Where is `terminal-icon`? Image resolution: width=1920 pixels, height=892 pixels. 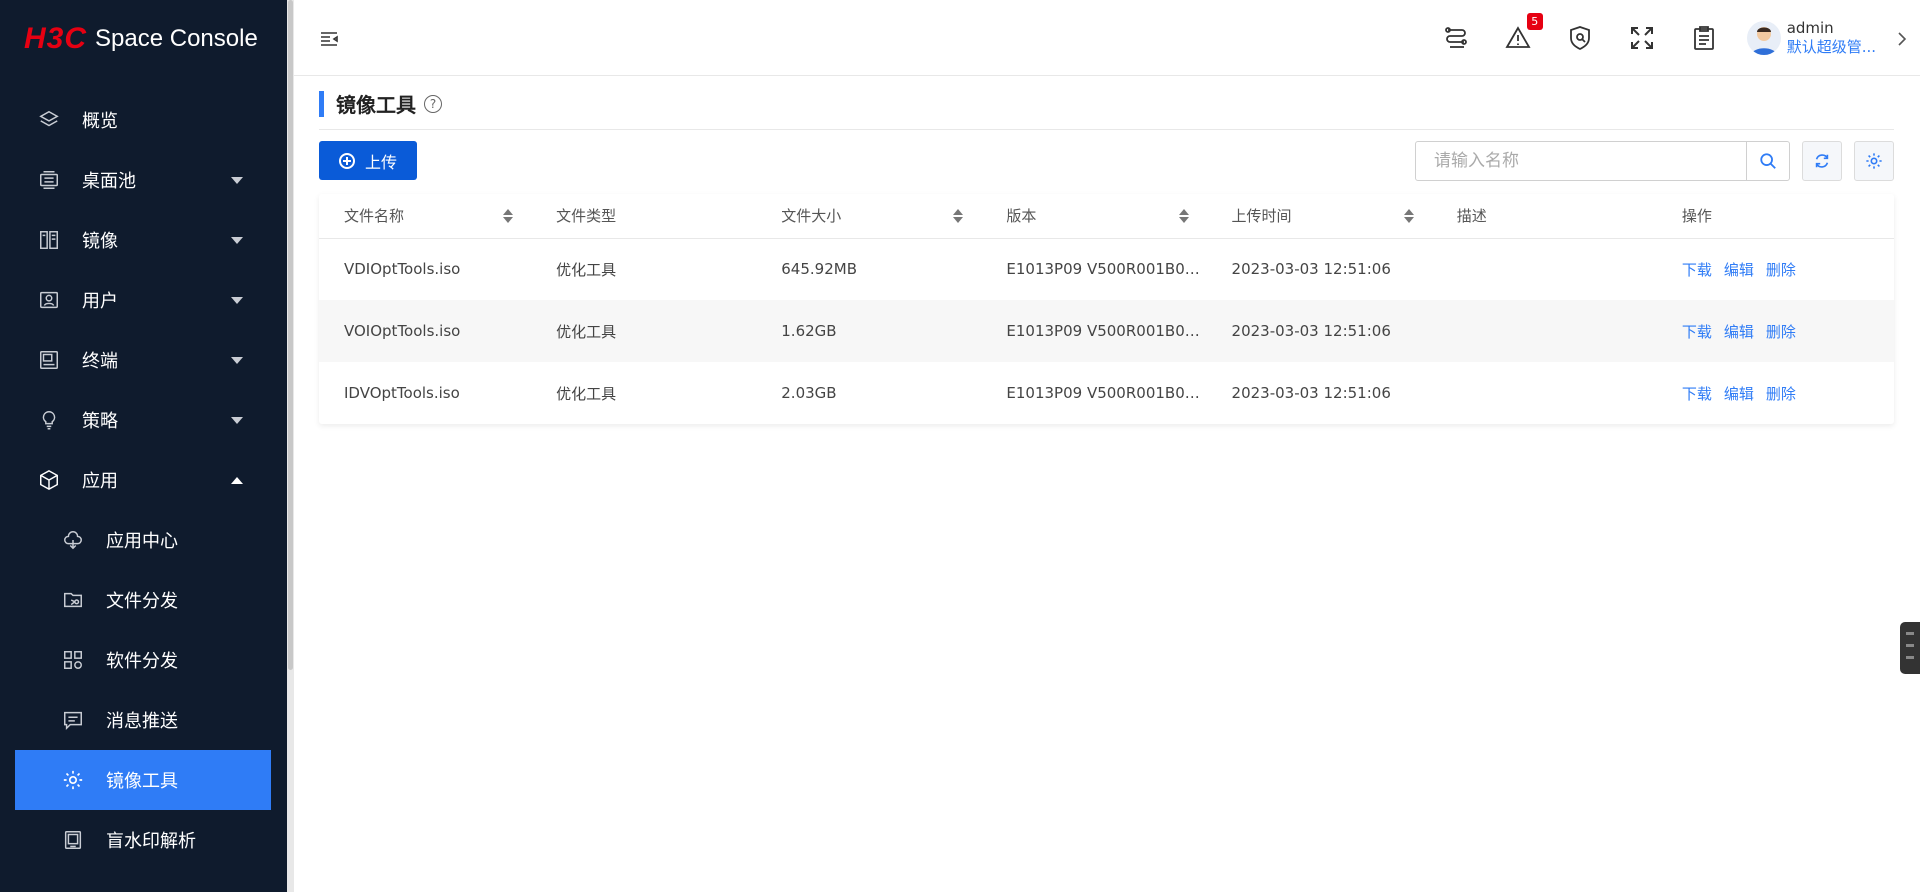 terminal-icon is located at coordinates (49, 360).